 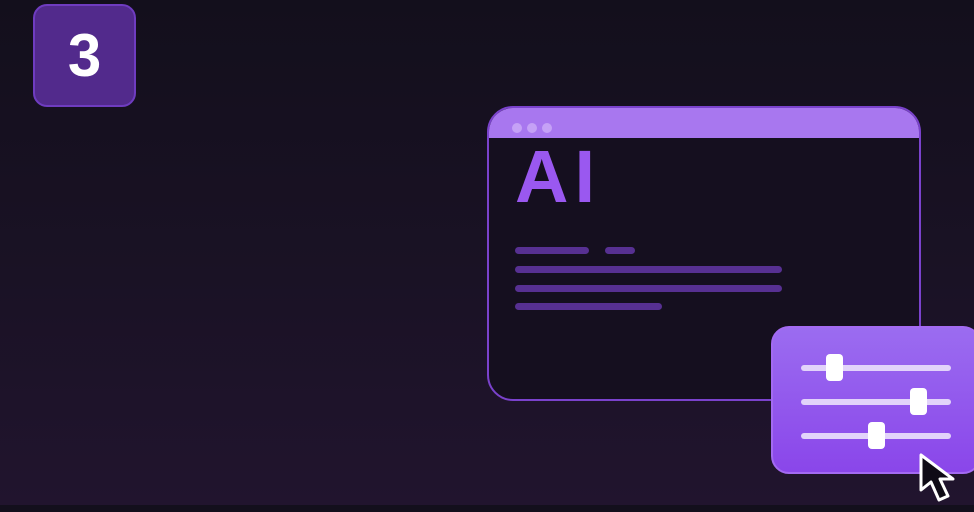 I want to click on mouse-pointer-icon, so click(x=937, y=477).